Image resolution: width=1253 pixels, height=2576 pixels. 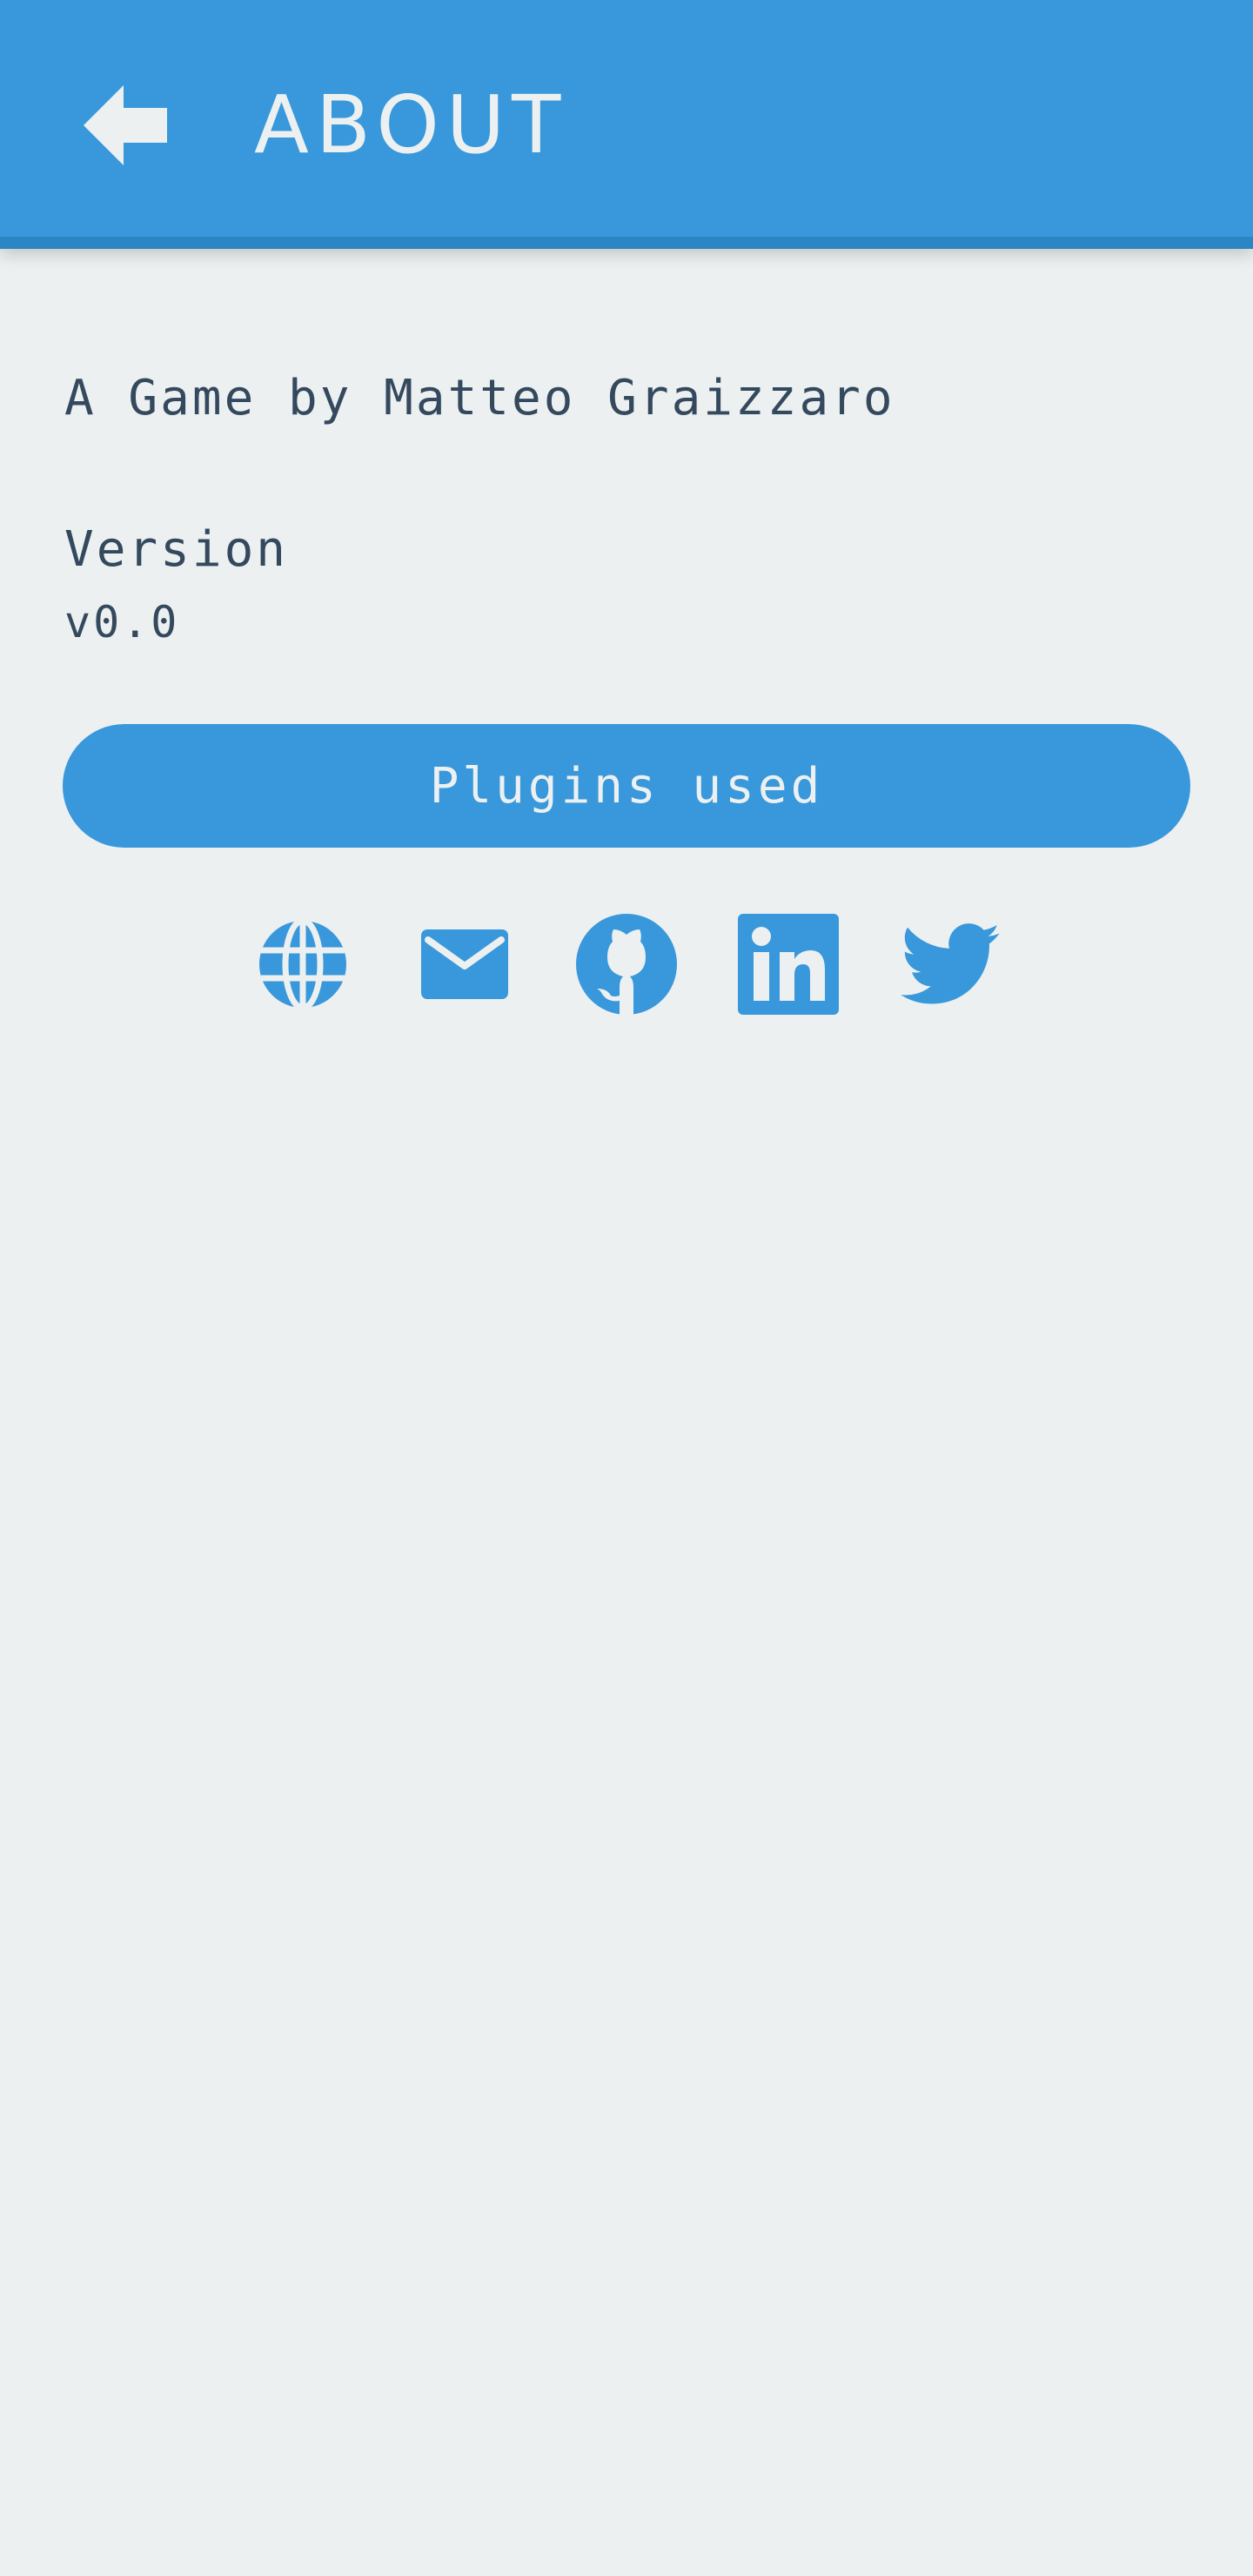 What do you see at coordinates (626, 124) in the screenshot?
I see `app-bar: ABOUT` at bounding box center [626, 124].